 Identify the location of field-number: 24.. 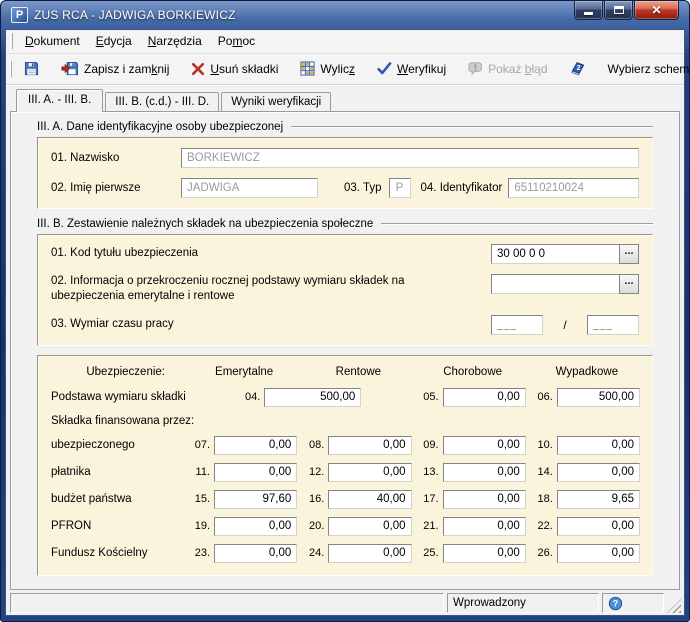
(316, 553).